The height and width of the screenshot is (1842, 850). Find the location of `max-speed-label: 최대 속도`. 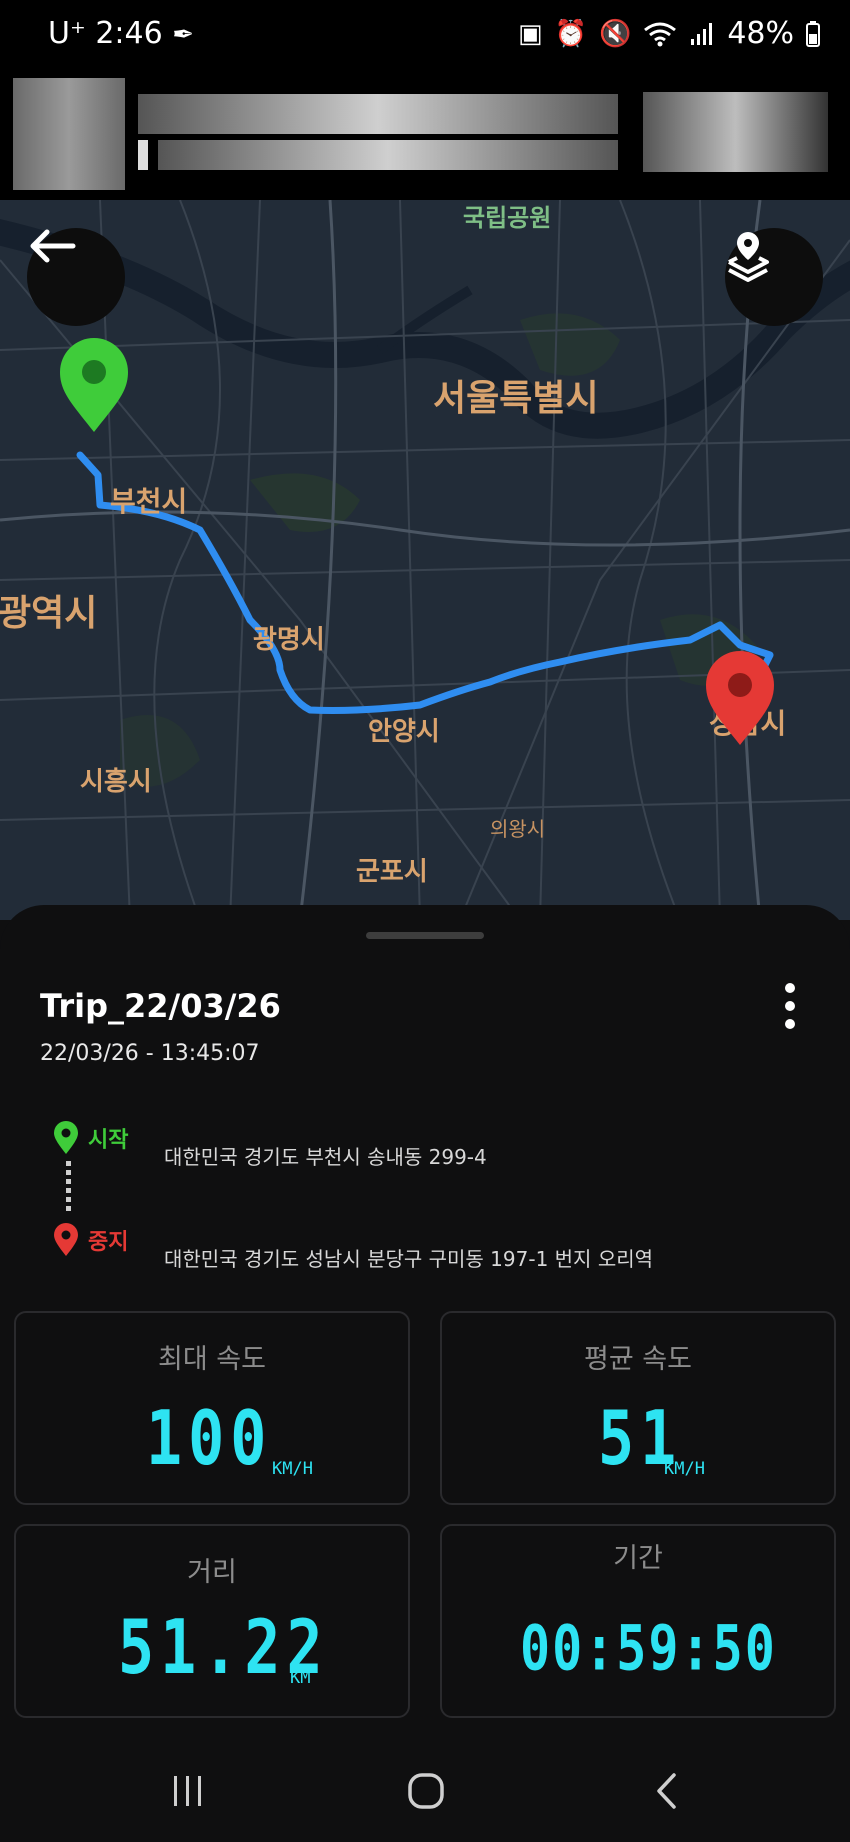

max-speed-label: 최대 속도 is located at coordinates (212, 1359).